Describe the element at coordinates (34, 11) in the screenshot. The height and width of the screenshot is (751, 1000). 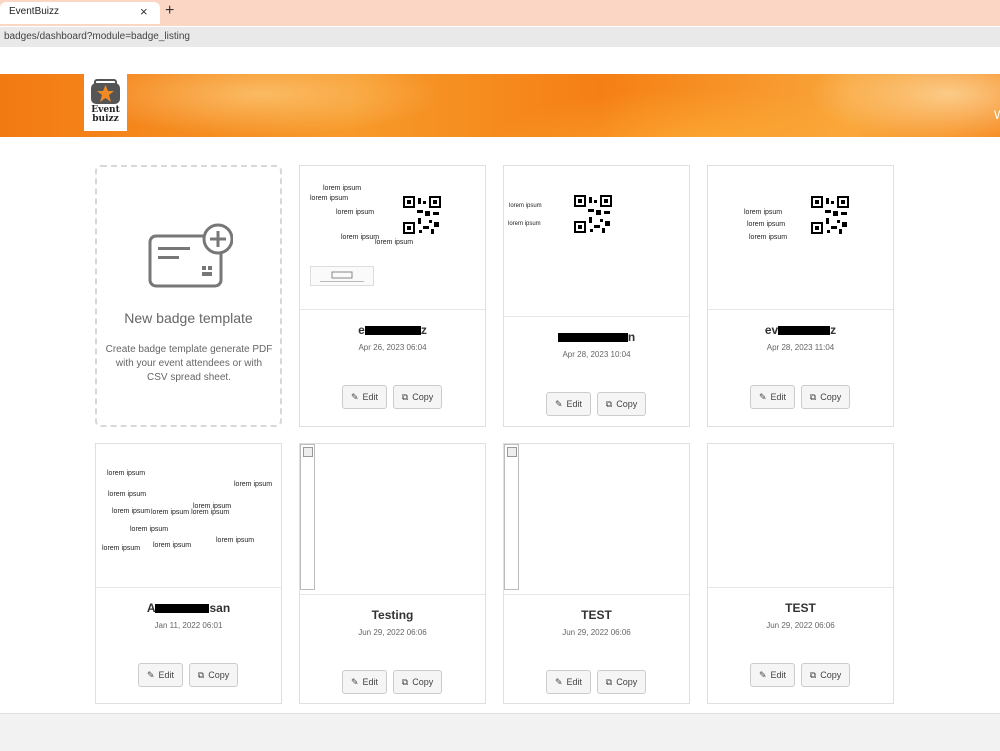
I see `tab-title: EventBuizz` at that location.